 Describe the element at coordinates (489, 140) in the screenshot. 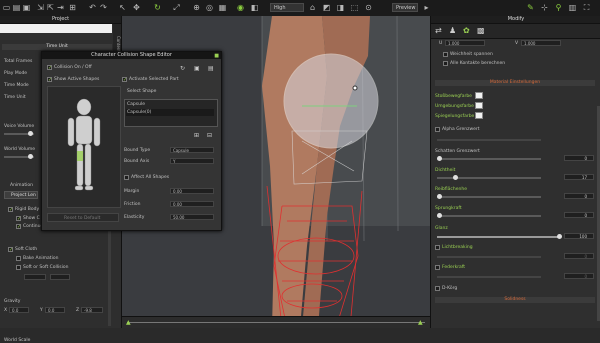

I see `alpha-slider` at that location.